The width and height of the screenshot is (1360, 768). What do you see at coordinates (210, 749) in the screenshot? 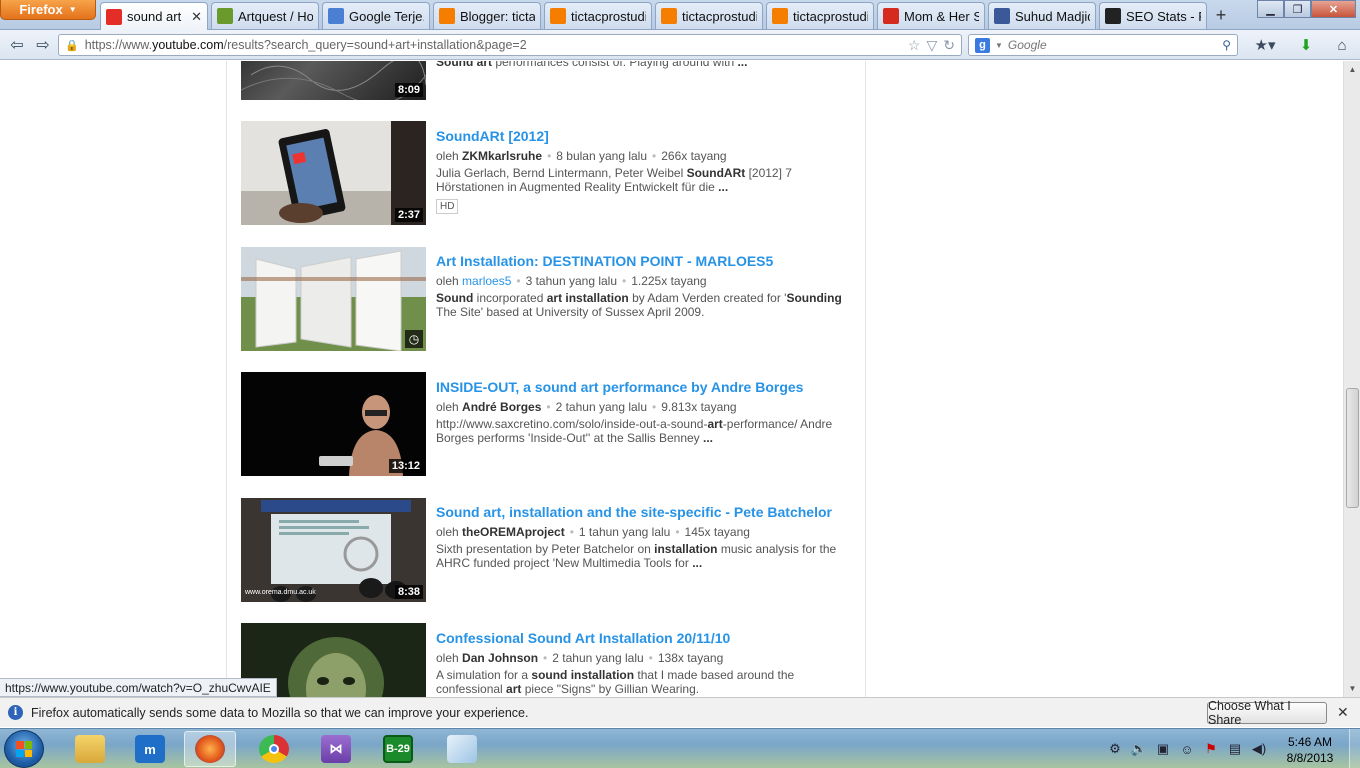
I see `taskbar-firefox` at bounding box center [210, 749].